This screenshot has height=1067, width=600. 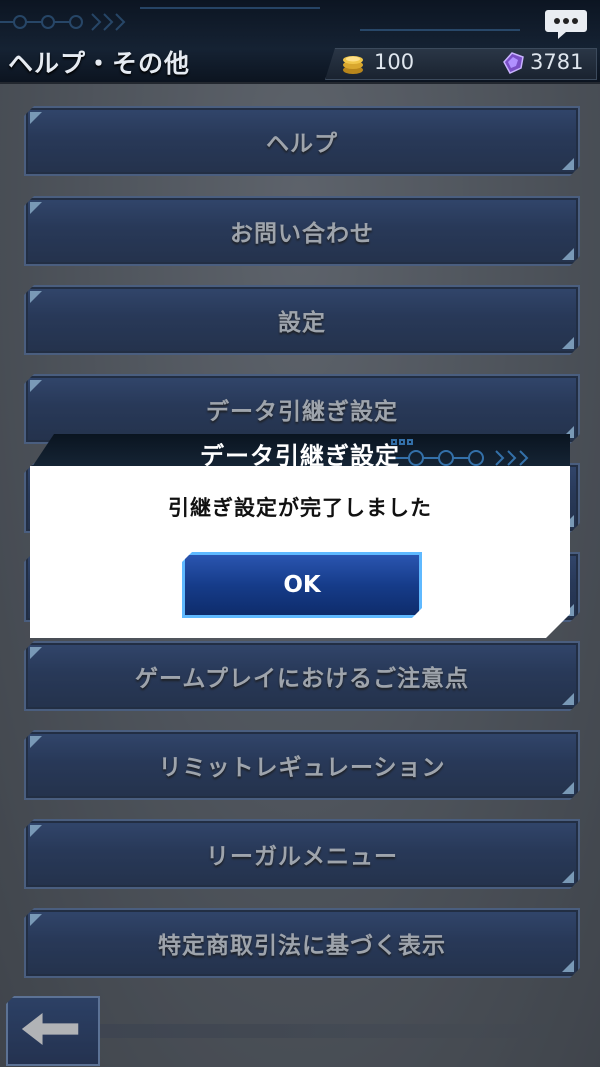 I want to click on ok-button-label: OK, so click(x=302, y=585).